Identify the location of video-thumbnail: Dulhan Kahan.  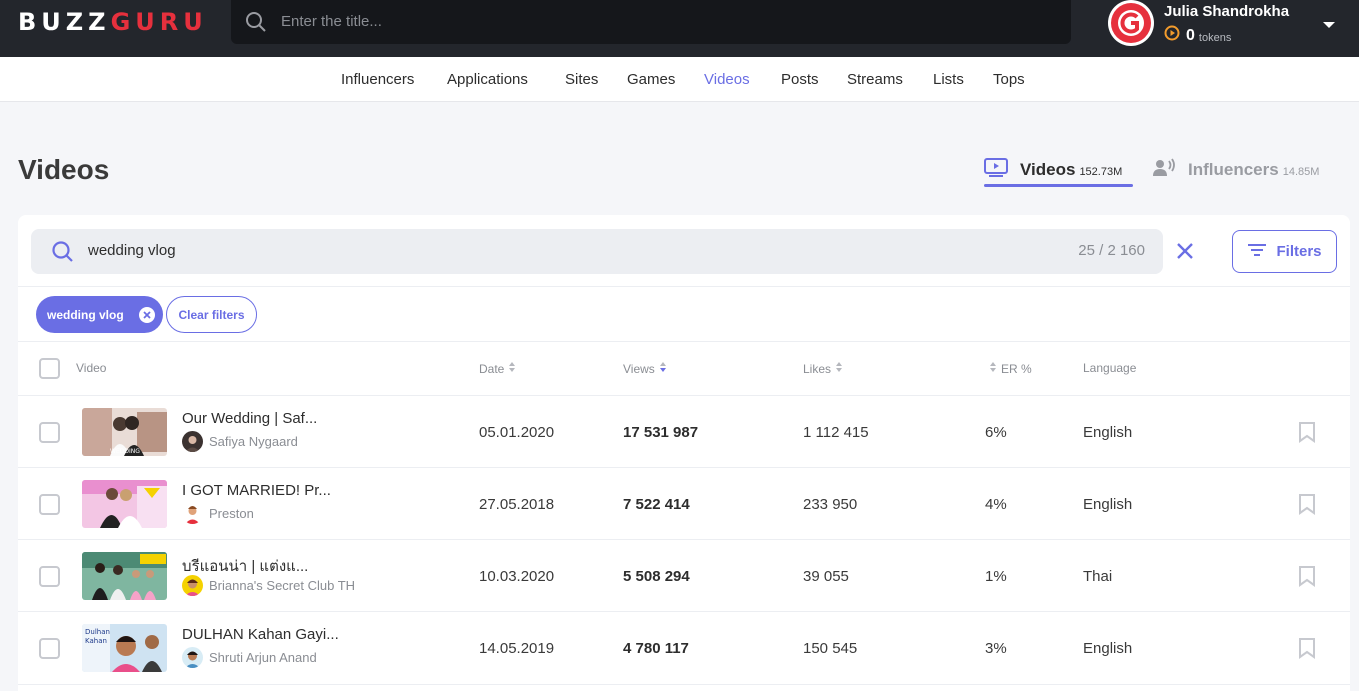
(124, 648).